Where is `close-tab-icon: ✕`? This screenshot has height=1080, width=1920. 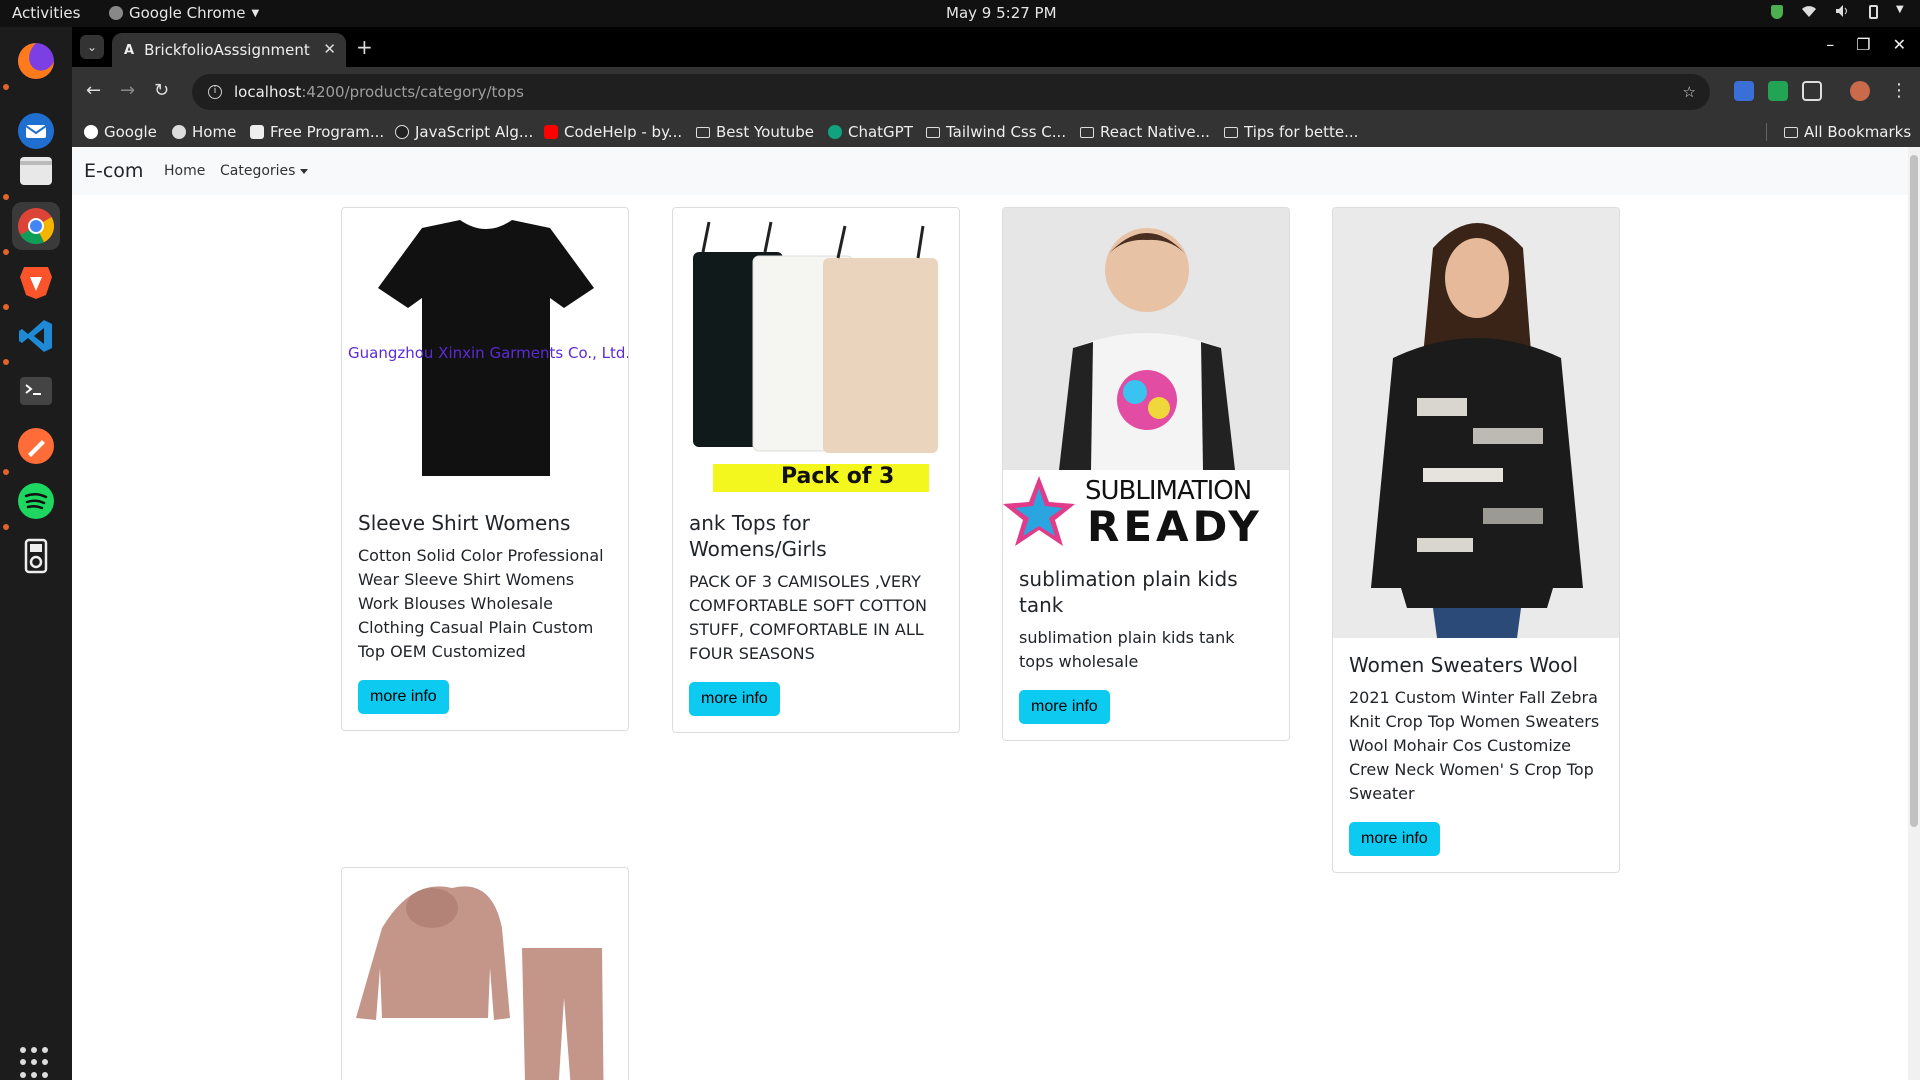 close-tab-icon: ✕ is located at coordinates (329, 49).